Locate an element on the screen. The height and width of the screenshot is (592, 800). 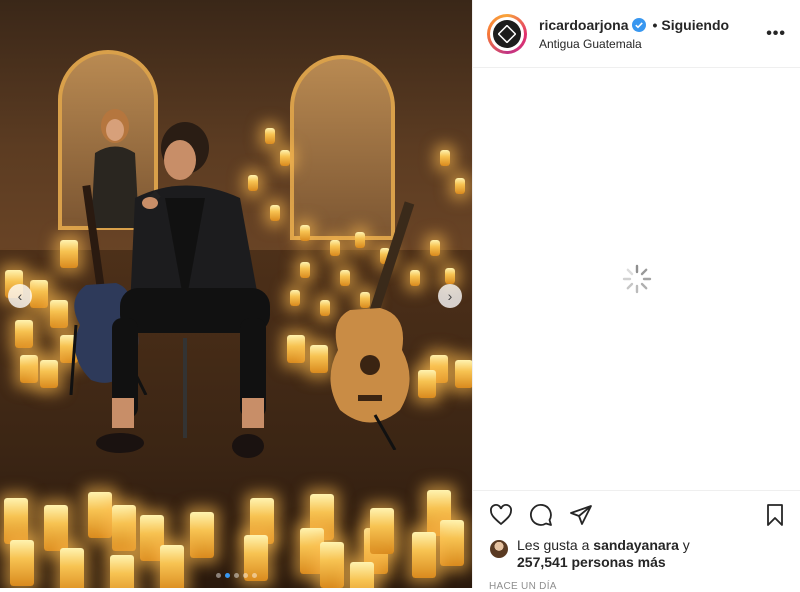
liker-avatar is located at coordinates (499, 549).